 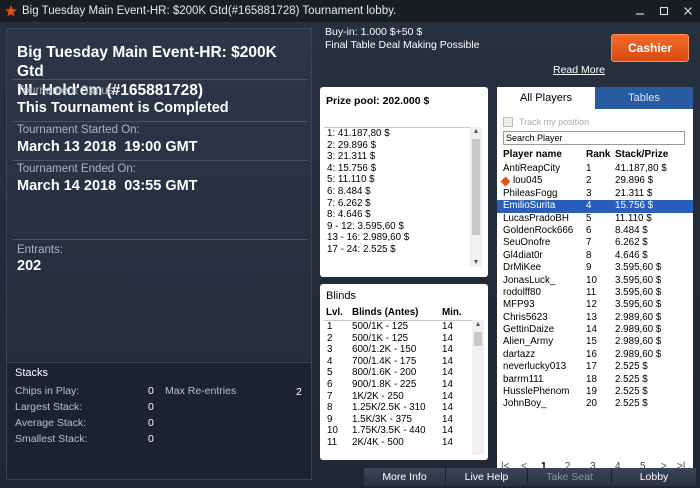 What do you see at coordinates (595, 380) in the screenshot?
I see `player-row: barrm111 18 2.525 $` at bounding box center [595, 380].